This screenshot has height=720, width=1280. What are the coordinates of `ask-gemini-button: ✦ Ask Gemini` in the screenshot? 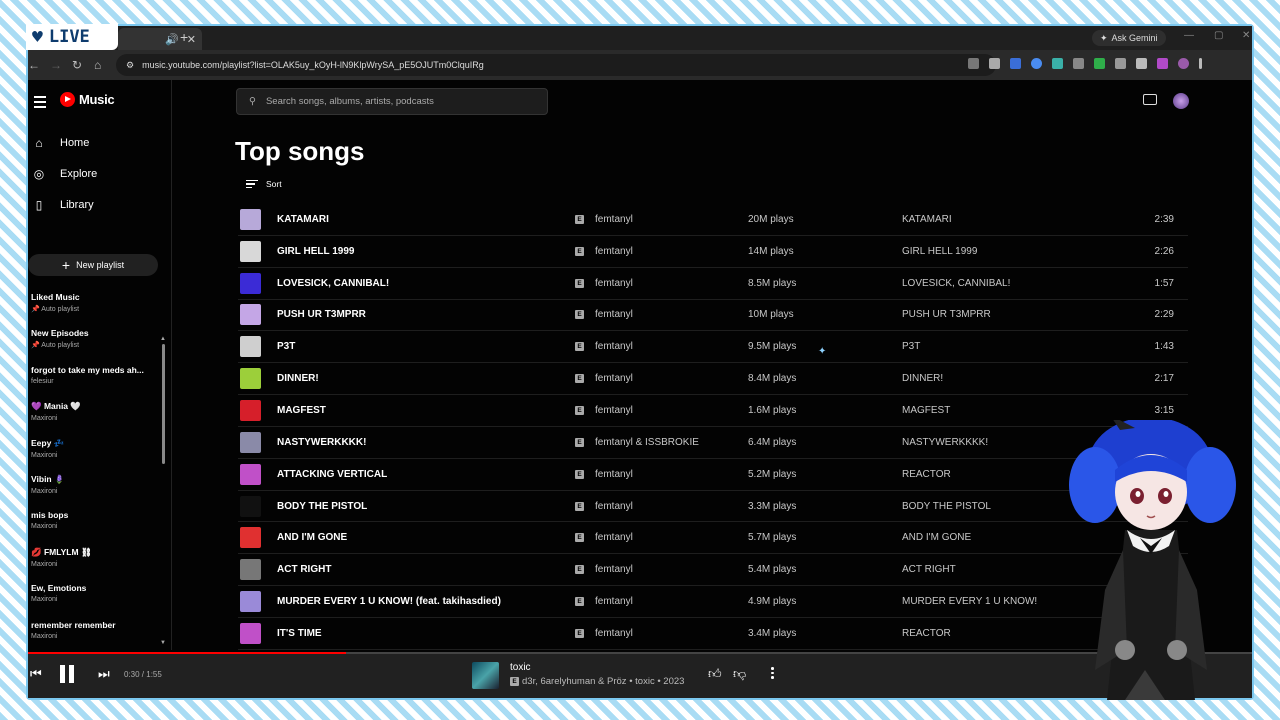 It's located at (1129, 38).